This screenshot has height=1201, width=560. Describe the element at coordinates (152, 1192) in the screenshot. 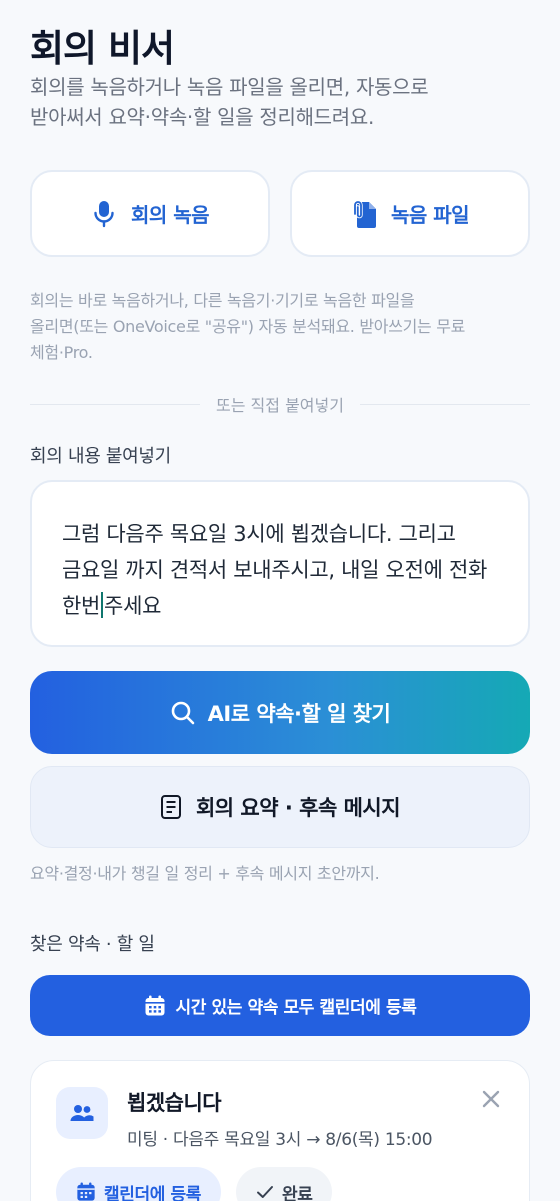

I see `add-to-calendar-label: 캘린더에 등록` at that location.